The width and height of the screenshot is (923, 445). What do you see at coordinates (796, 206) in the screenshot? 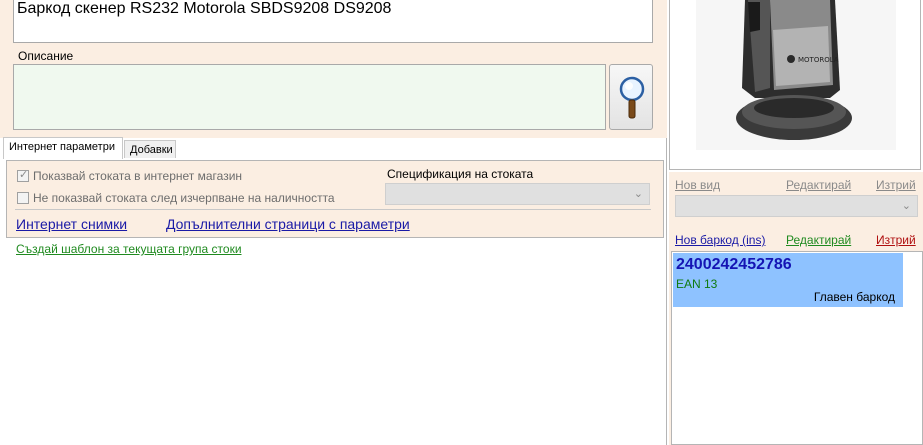
I see `view-select: ⌄` at bounding box center [796, 206].